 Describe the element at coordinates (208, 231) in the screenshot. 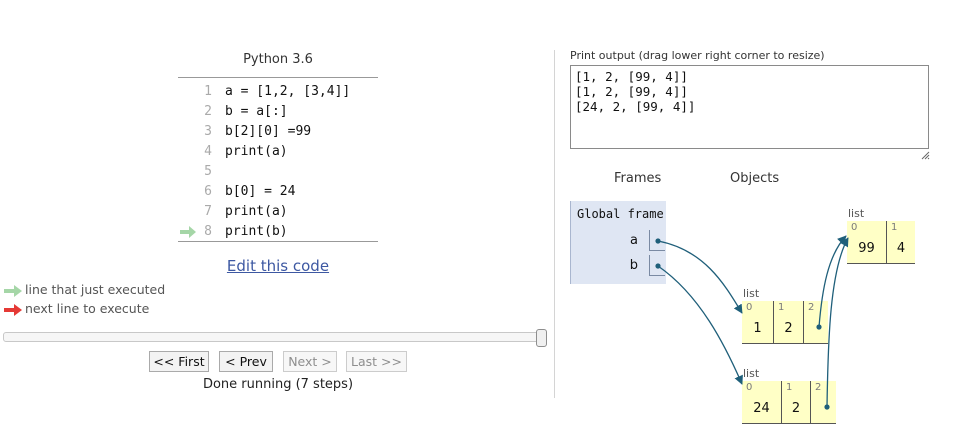

I see `line-number: 8` at that location.